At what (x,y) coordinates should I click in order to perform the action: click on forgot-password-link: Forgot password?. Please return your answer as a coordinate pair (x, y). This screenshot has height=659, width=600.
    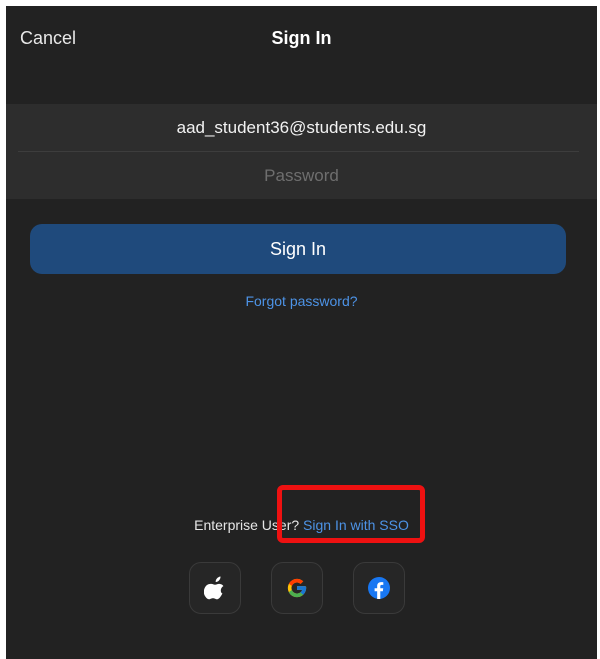
    Looking at the image, I should click on (301, 301).